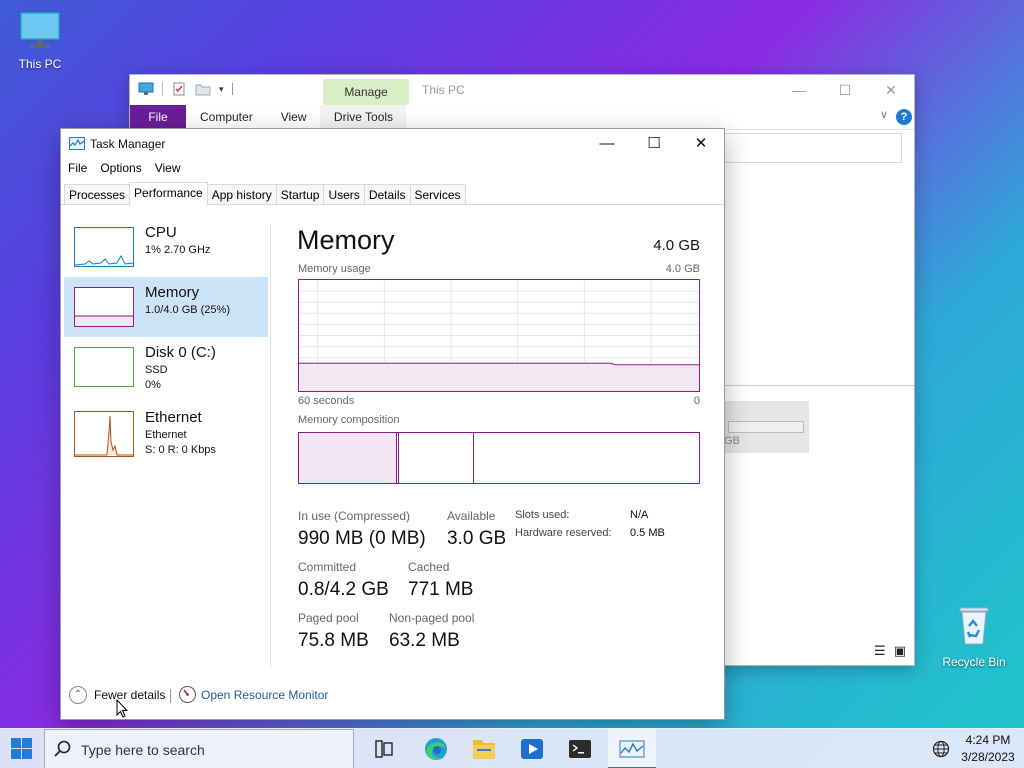 The height and width of the screenshot is (768, 1024). What do you see at coordinates (884, 114) in the screenshot?
I see `expand-ribbon-icon: ∨` at bounding box center [884, 114].